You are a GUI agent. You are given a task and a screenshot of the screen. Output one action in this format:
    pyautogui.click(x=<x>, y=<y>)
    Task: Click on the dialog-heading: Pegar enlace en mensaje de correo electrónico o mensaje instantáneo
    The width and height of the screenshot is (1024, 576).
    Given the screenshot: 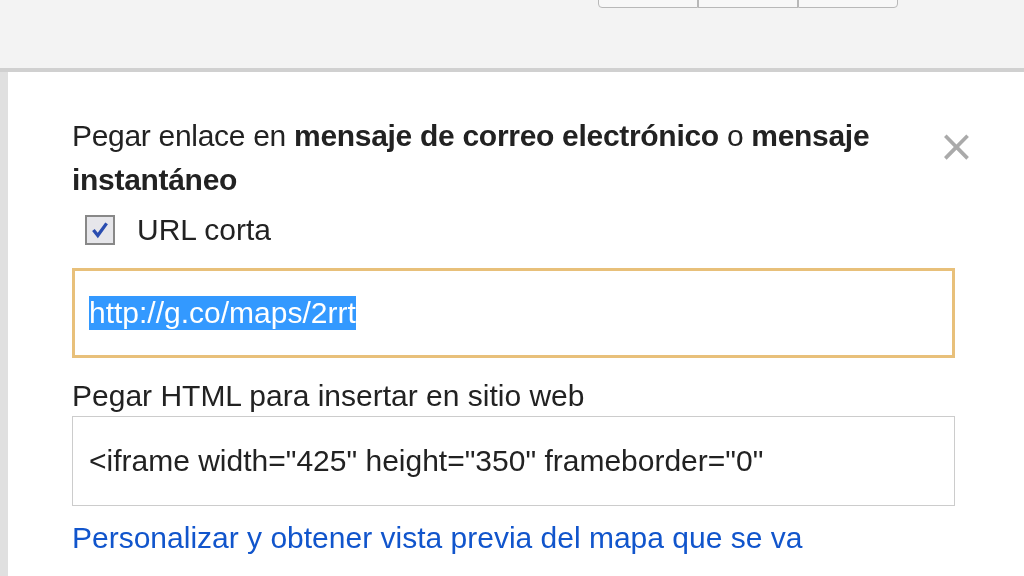 What is the action you would take?
    pyautogui.click(x=471, y=158)
    